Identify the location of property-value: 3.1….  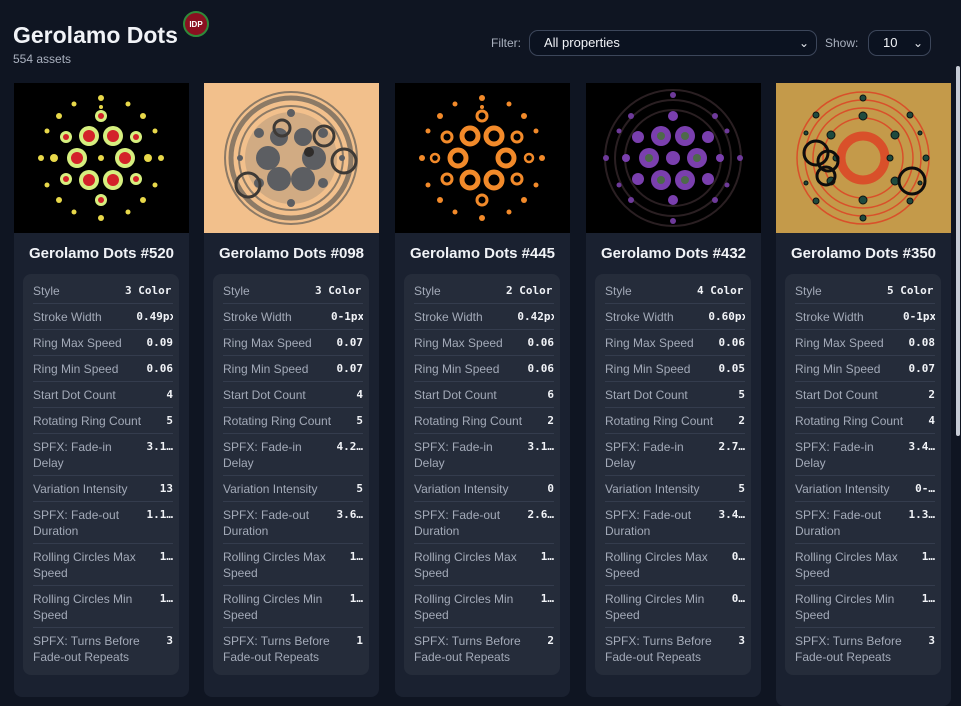
(541, 446).